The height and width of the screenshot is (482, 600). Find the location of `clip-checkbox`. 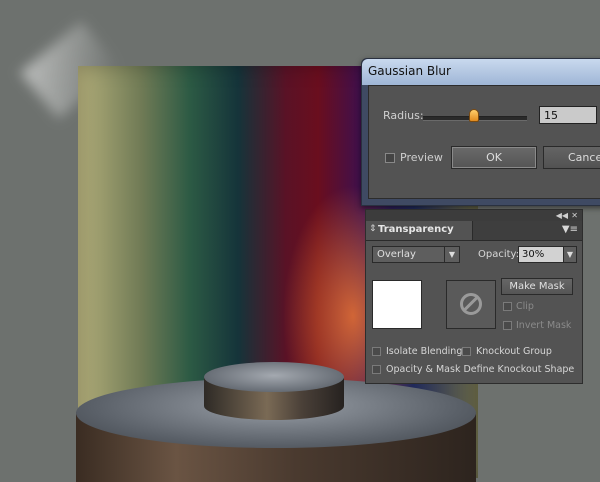

clip-checkbox is located at coordinates (507, 306).